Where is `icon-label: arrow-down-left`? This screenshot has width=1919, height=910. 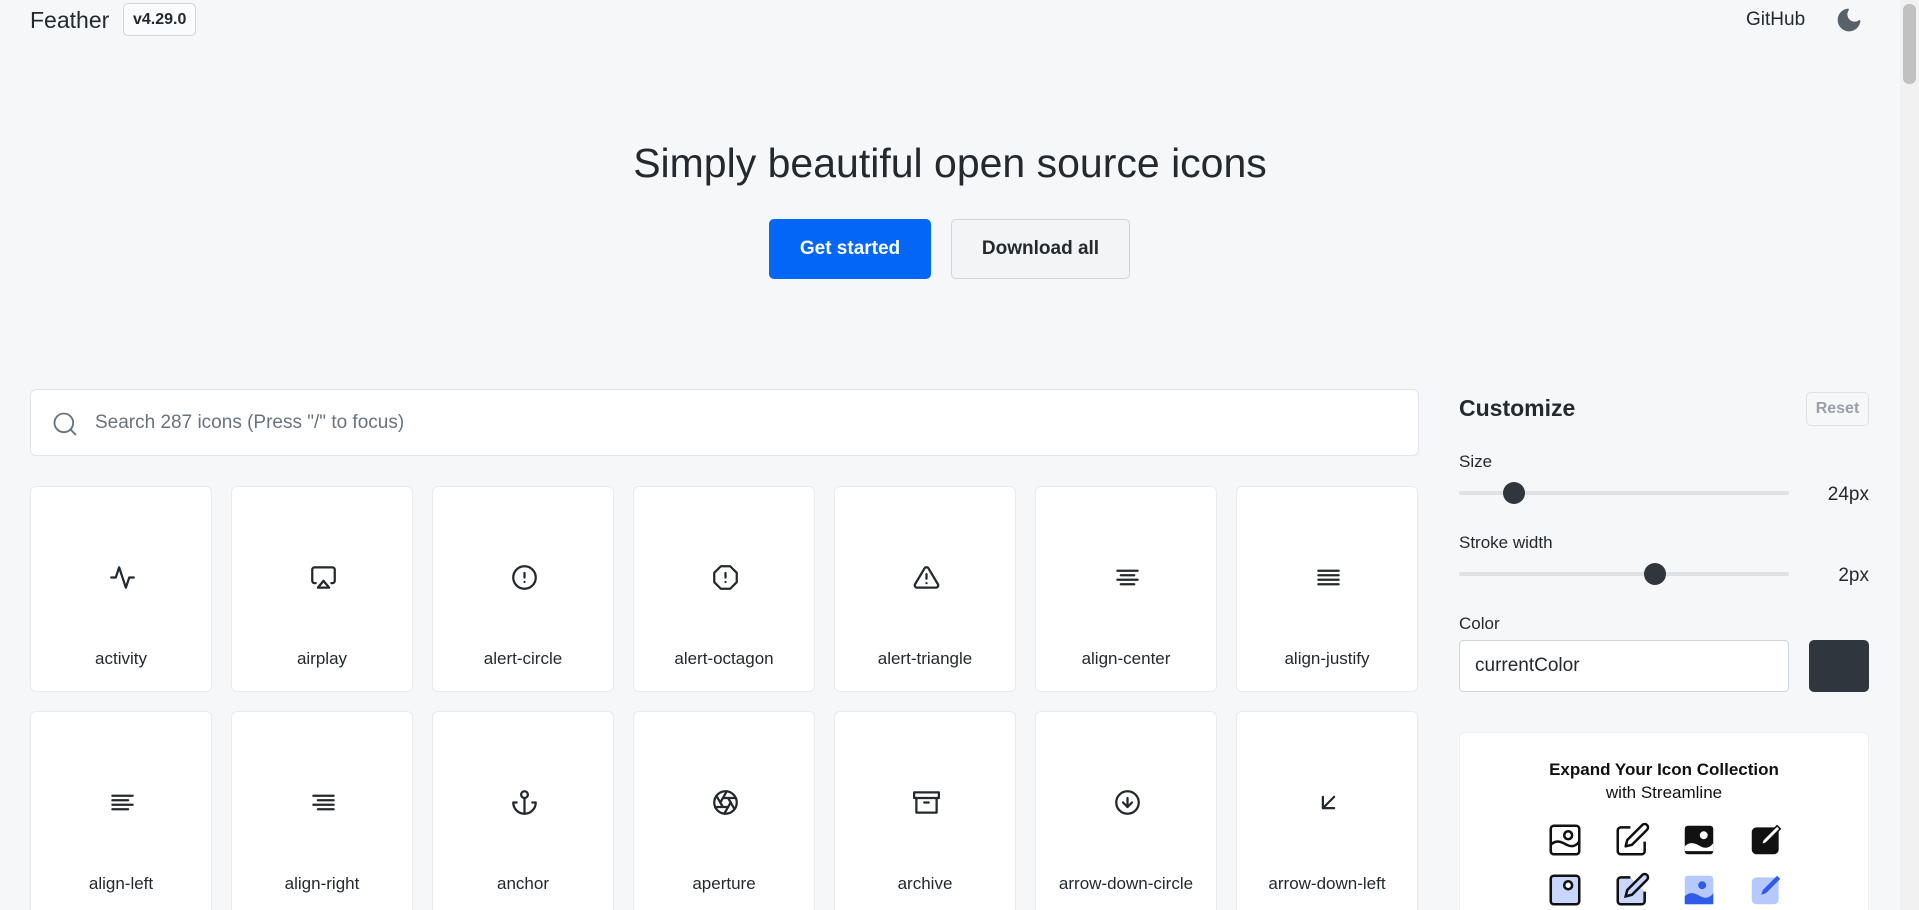 icon-label: arrow-down-left is located at coordinates (1327, 883).